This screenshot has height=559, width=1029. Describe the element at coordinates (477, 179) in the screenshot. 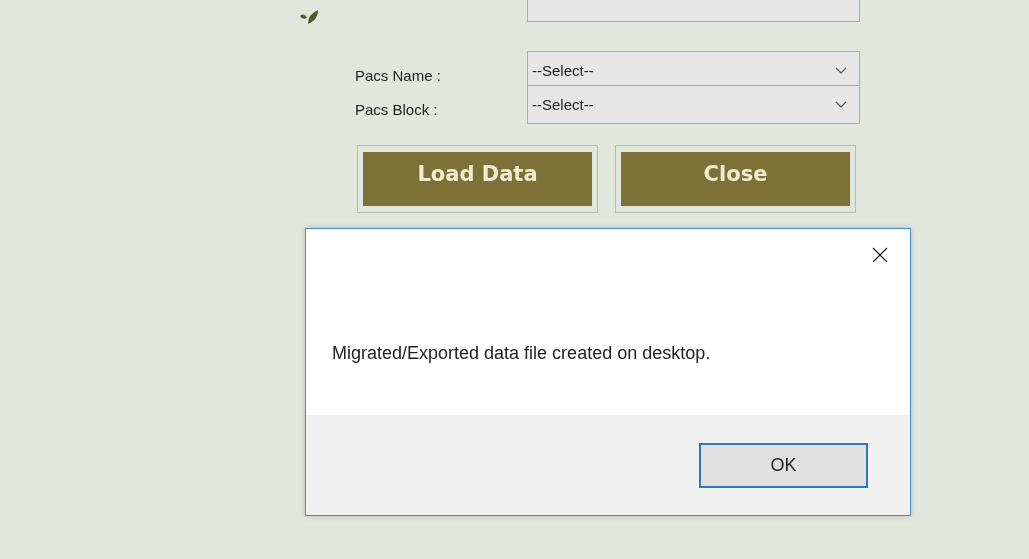

I see `action-button: Load Data` at that location.